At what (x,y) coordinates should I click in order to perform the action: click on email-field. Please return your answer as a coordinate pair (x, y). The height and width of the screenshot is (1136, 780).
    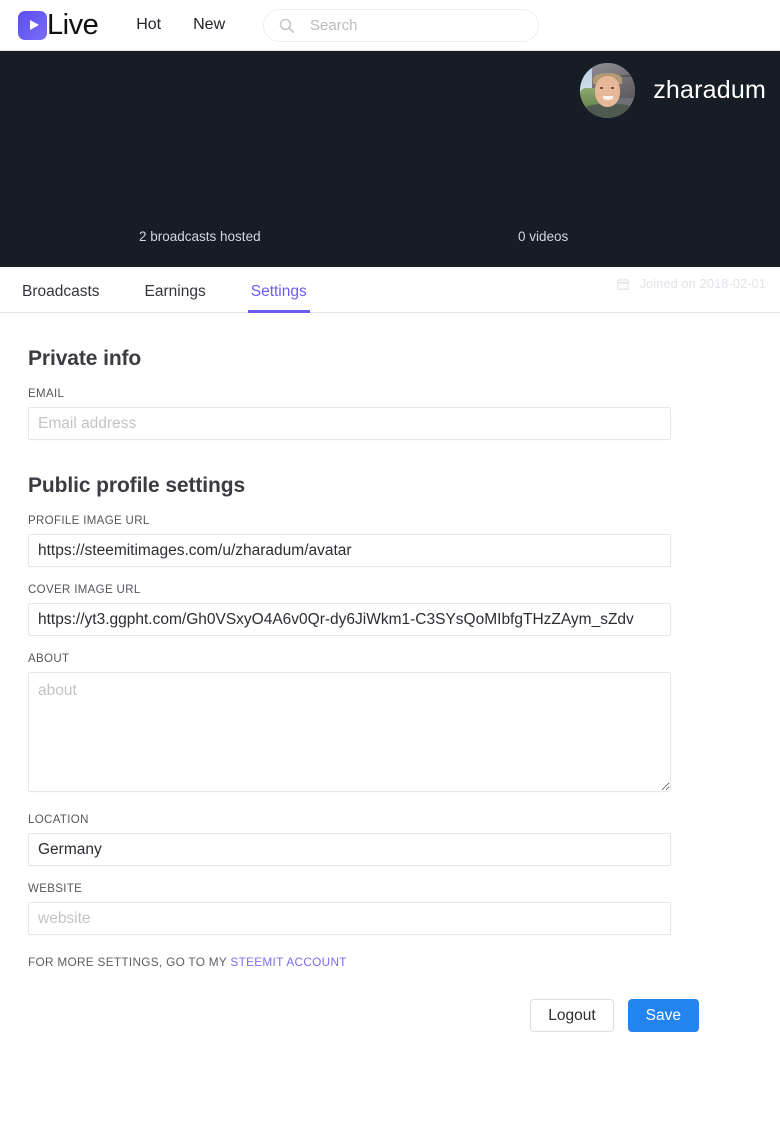
    Looking at the image, I should click on (349, 423).